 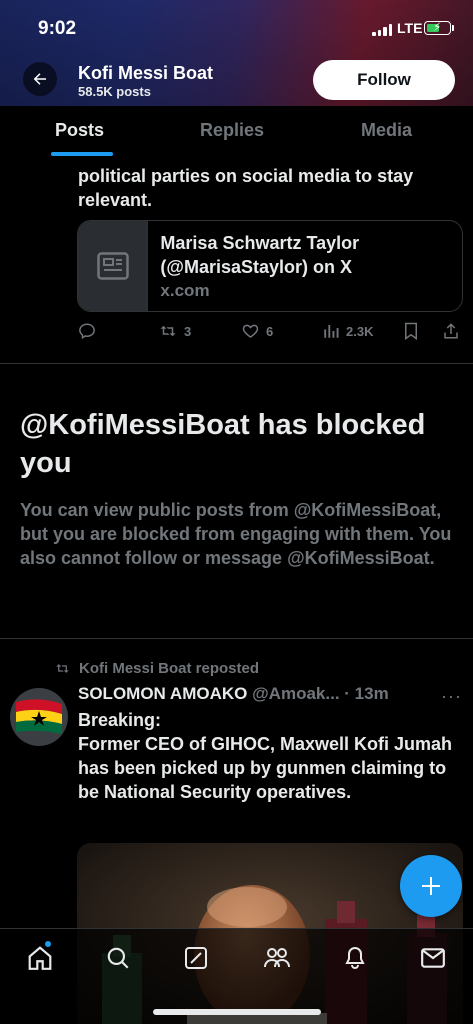 I want to click on nav-communities, so click(x=277, y=958).